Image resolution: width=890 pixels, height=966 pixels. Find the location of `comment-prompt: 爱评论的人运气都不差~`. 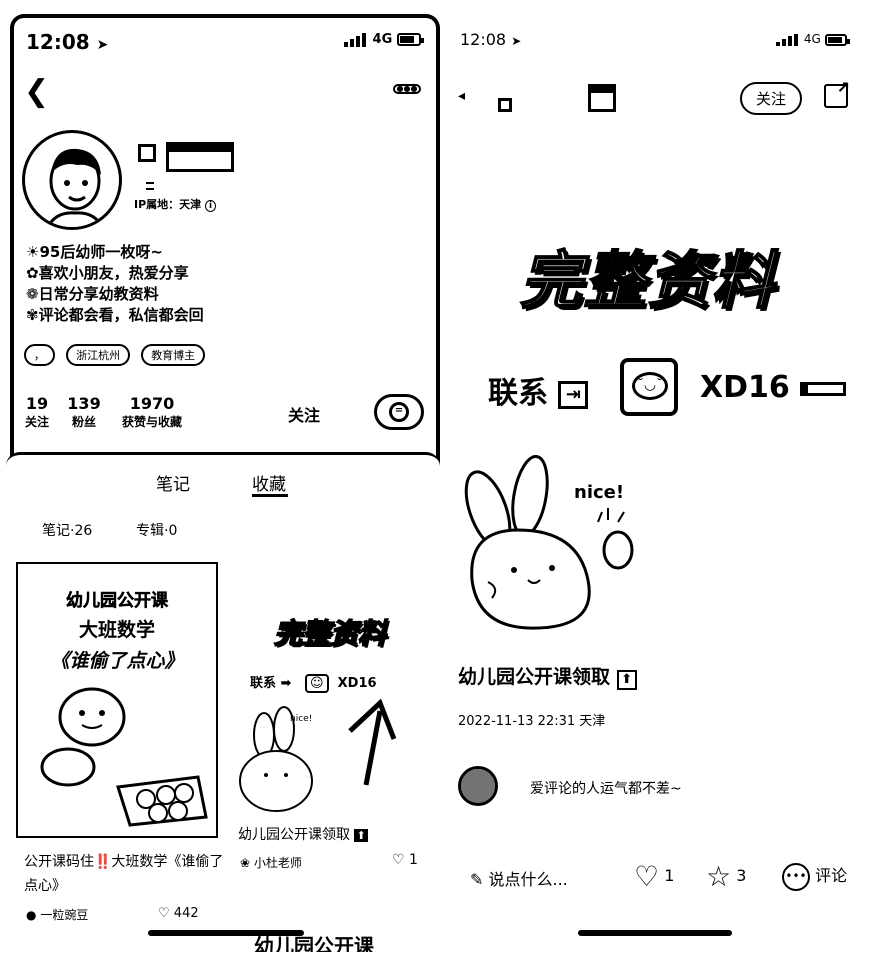

comment-prompt: 爱评论的人运气都不差~ is located at coordinates (606, 788).